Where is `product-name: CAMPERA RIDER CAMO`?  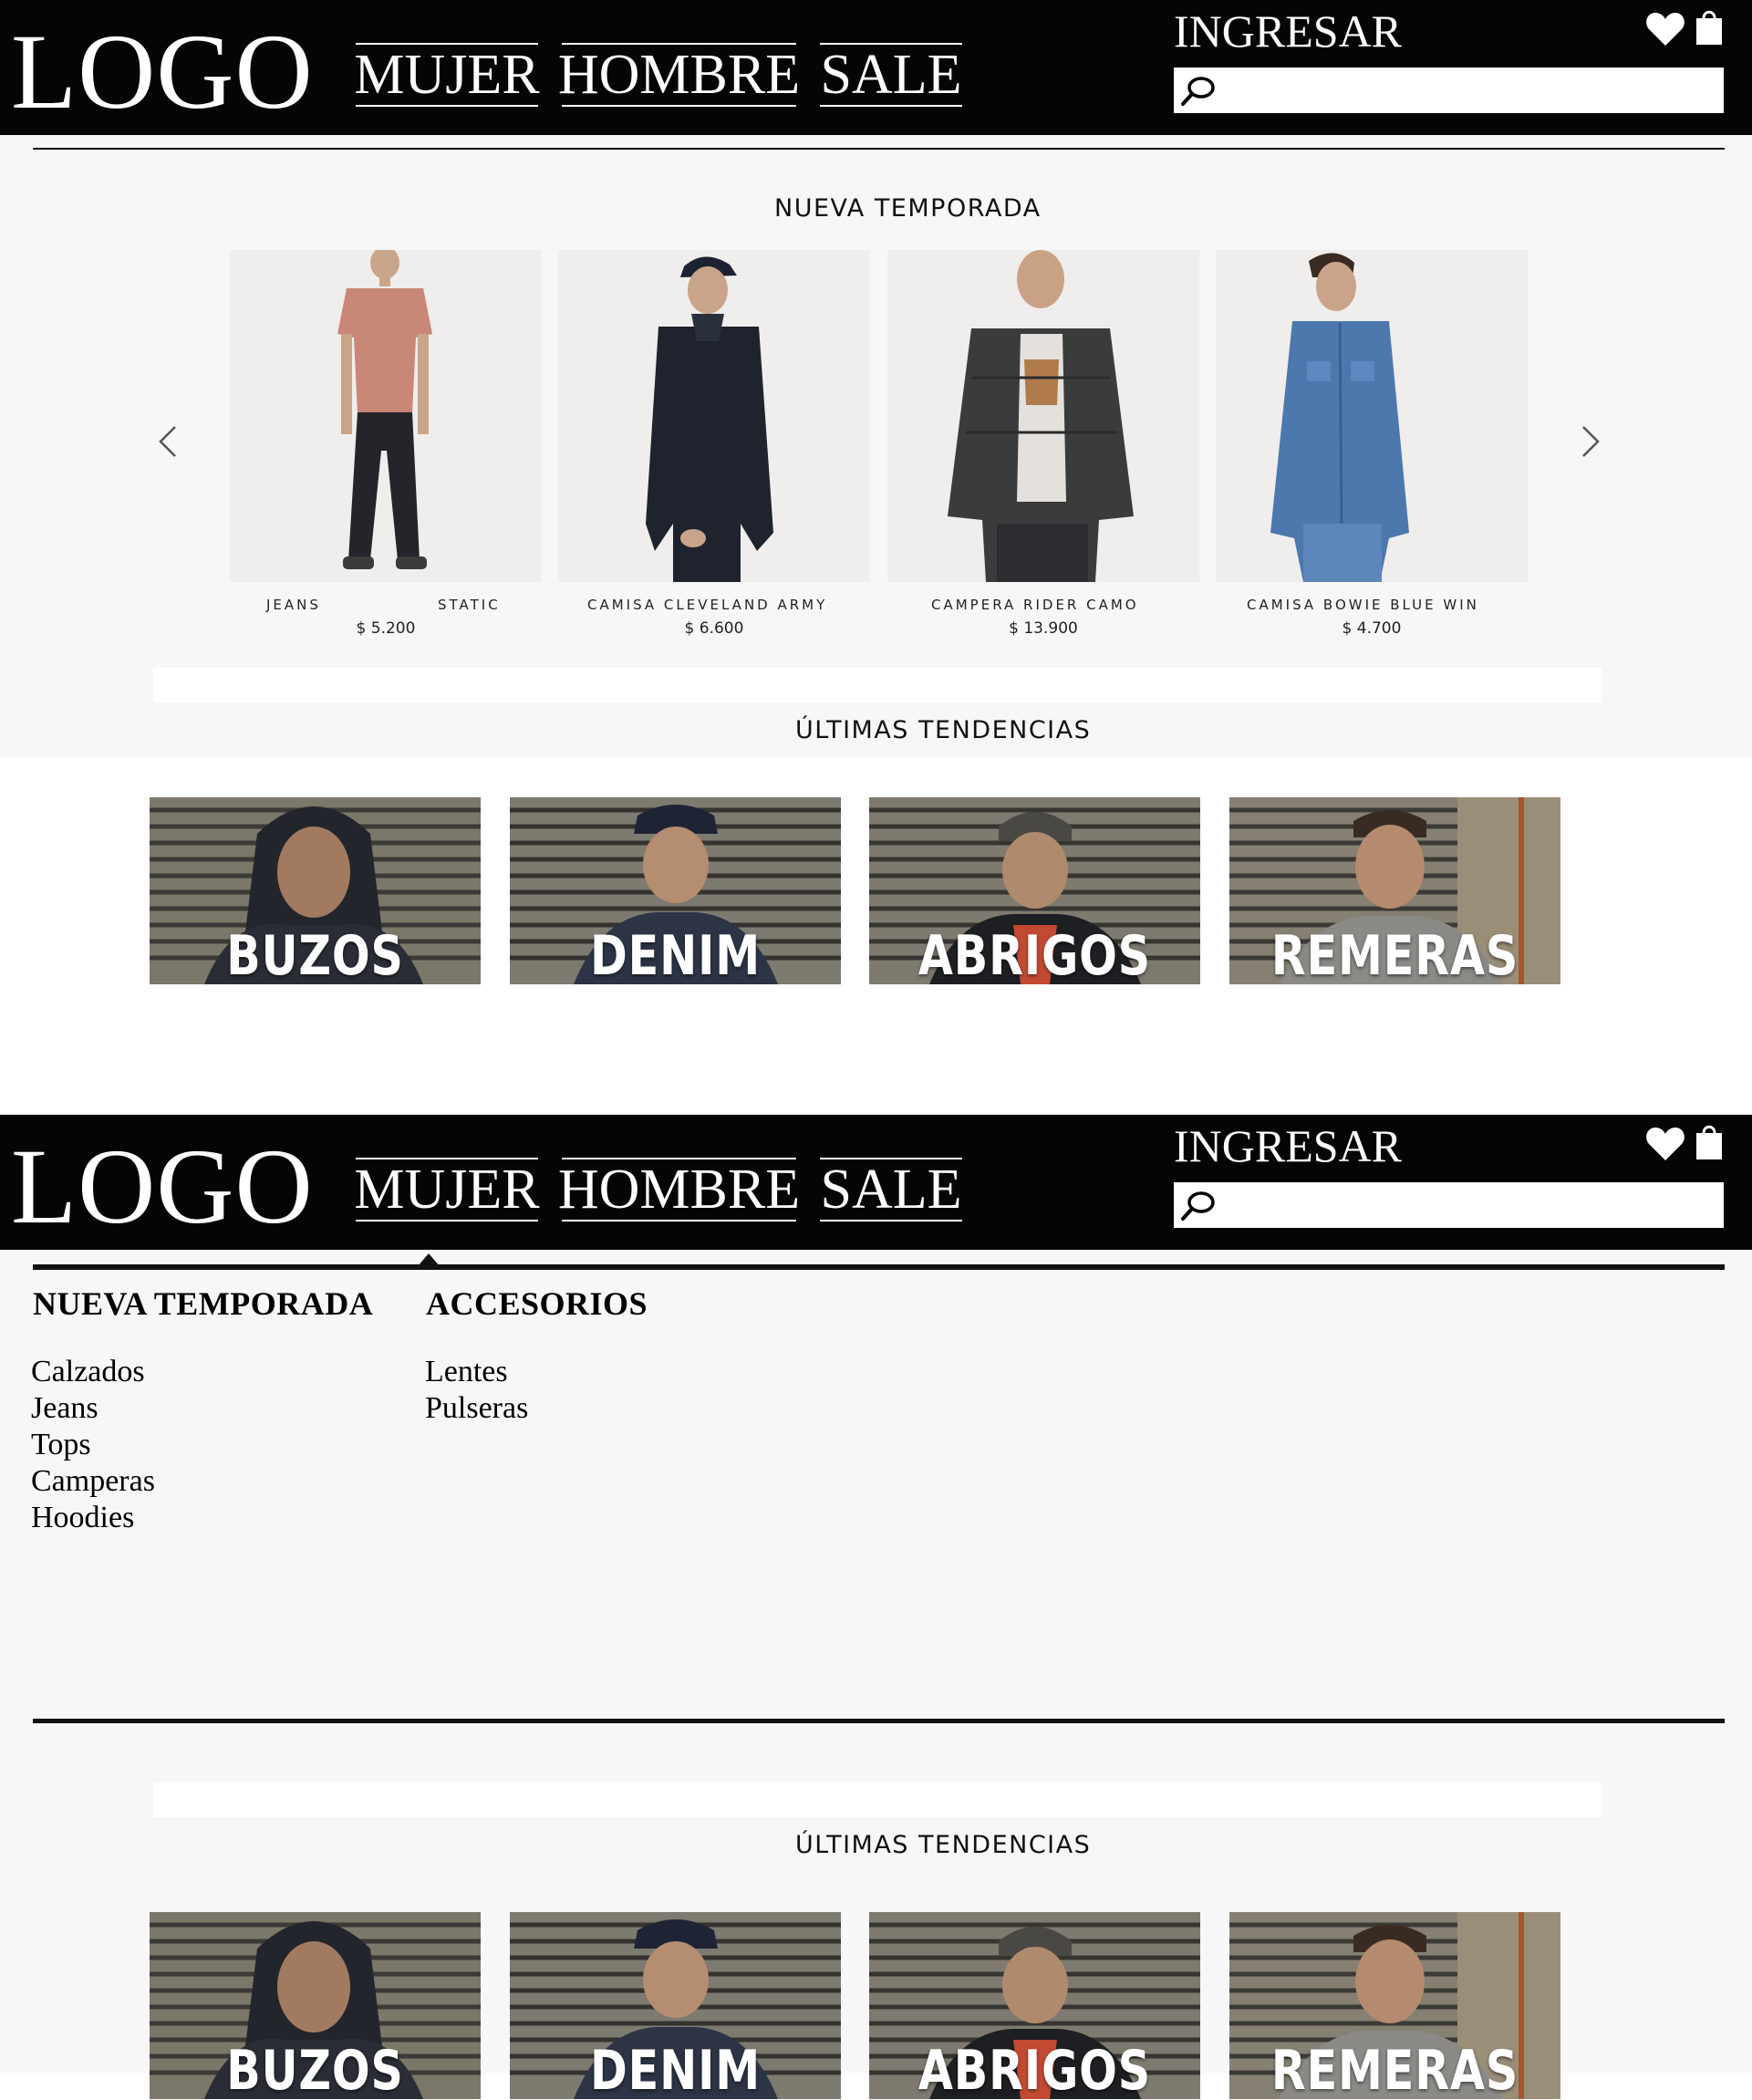
product-name: CAMPERA RIDER CAMO is located at coordinates (1035, 605).